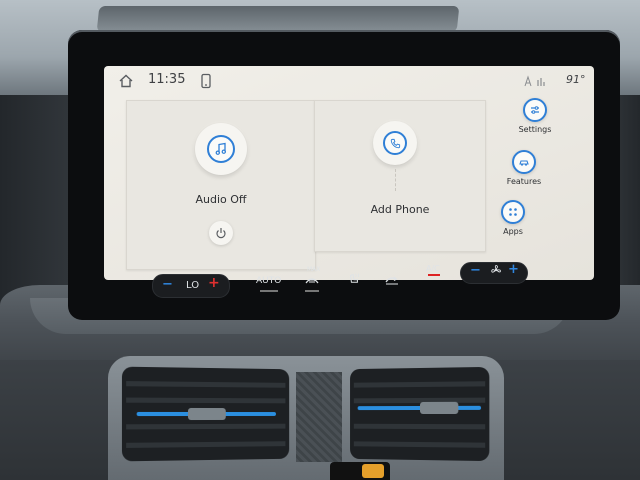 This screenshot has height=480, width=640. I want to click on heated-seat-icon, so click(354, 278).